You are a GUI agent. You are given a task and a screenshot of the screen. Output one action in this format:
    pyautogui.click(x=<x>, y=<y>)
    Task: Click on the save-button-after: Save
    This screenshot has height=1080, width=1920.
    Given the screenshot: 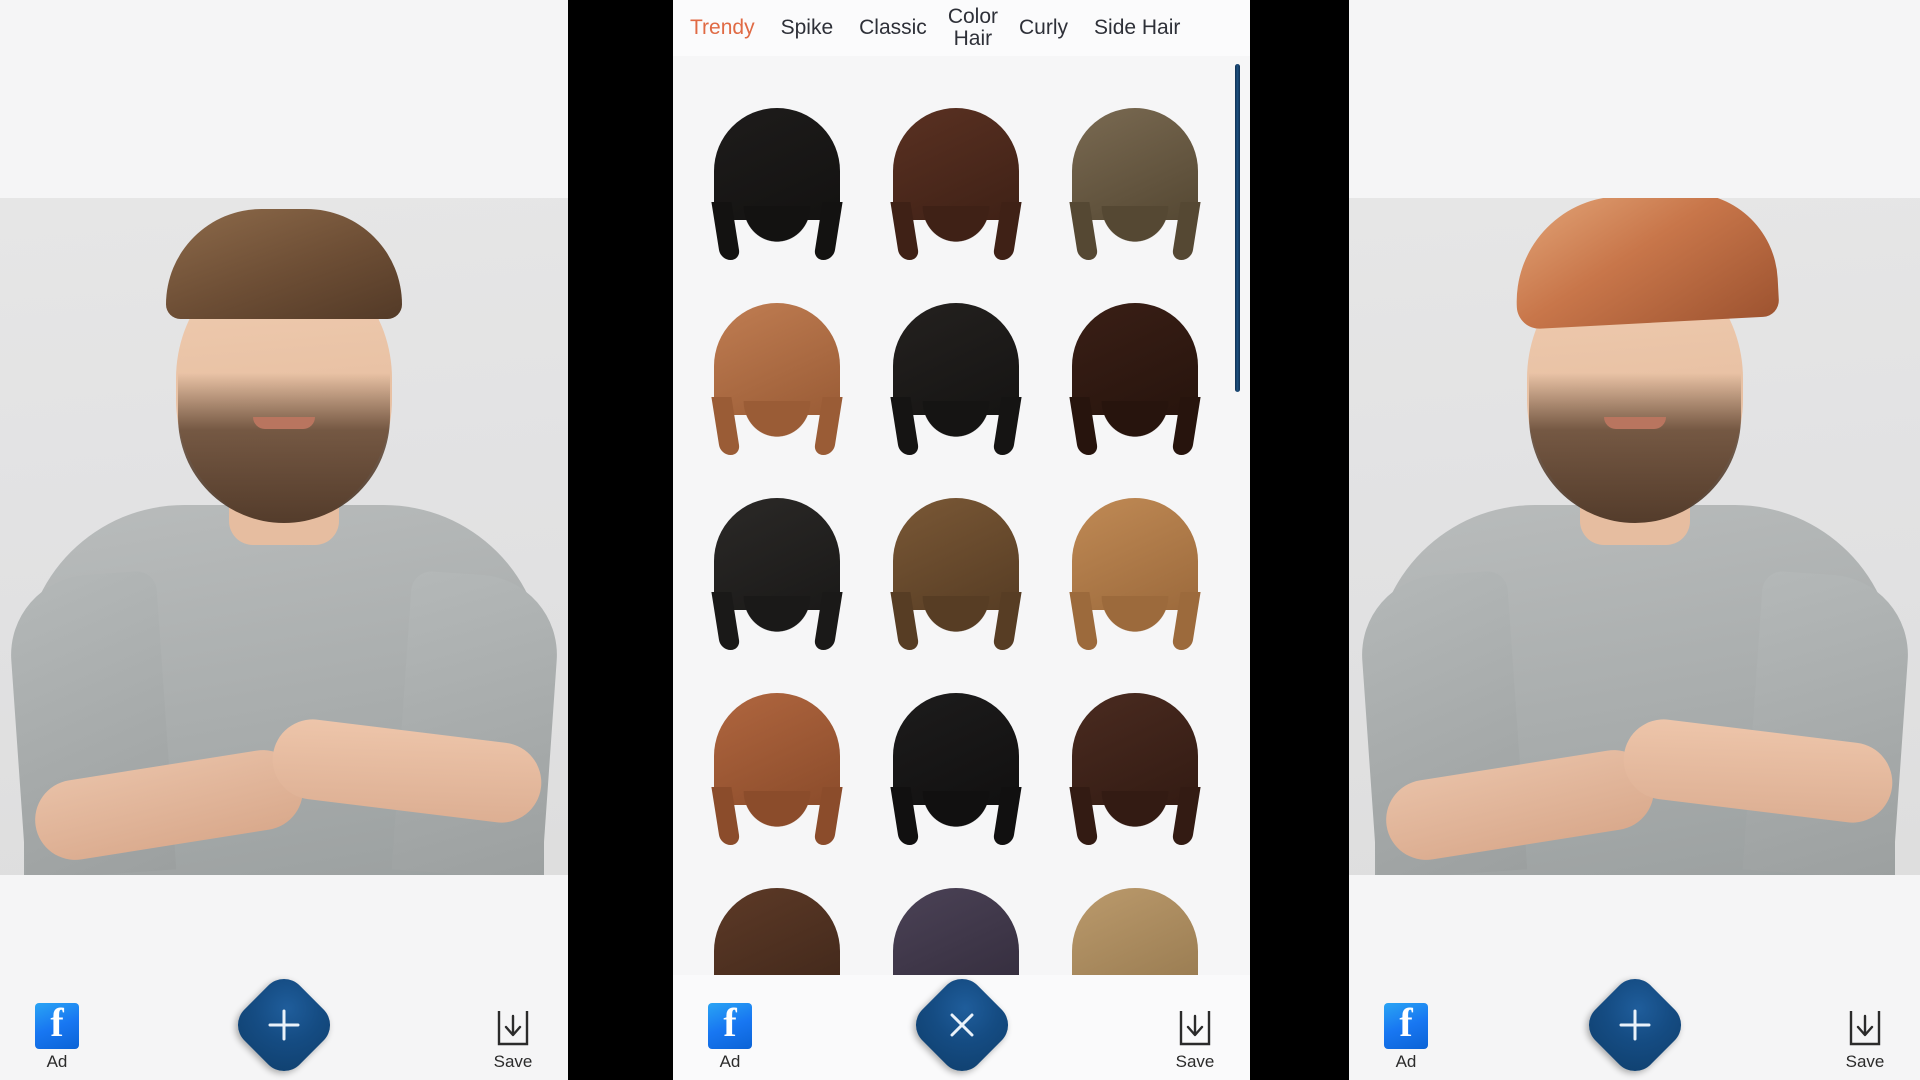 What is the action you would take?
    pyautogui.click(x=1865, y=1040)
    